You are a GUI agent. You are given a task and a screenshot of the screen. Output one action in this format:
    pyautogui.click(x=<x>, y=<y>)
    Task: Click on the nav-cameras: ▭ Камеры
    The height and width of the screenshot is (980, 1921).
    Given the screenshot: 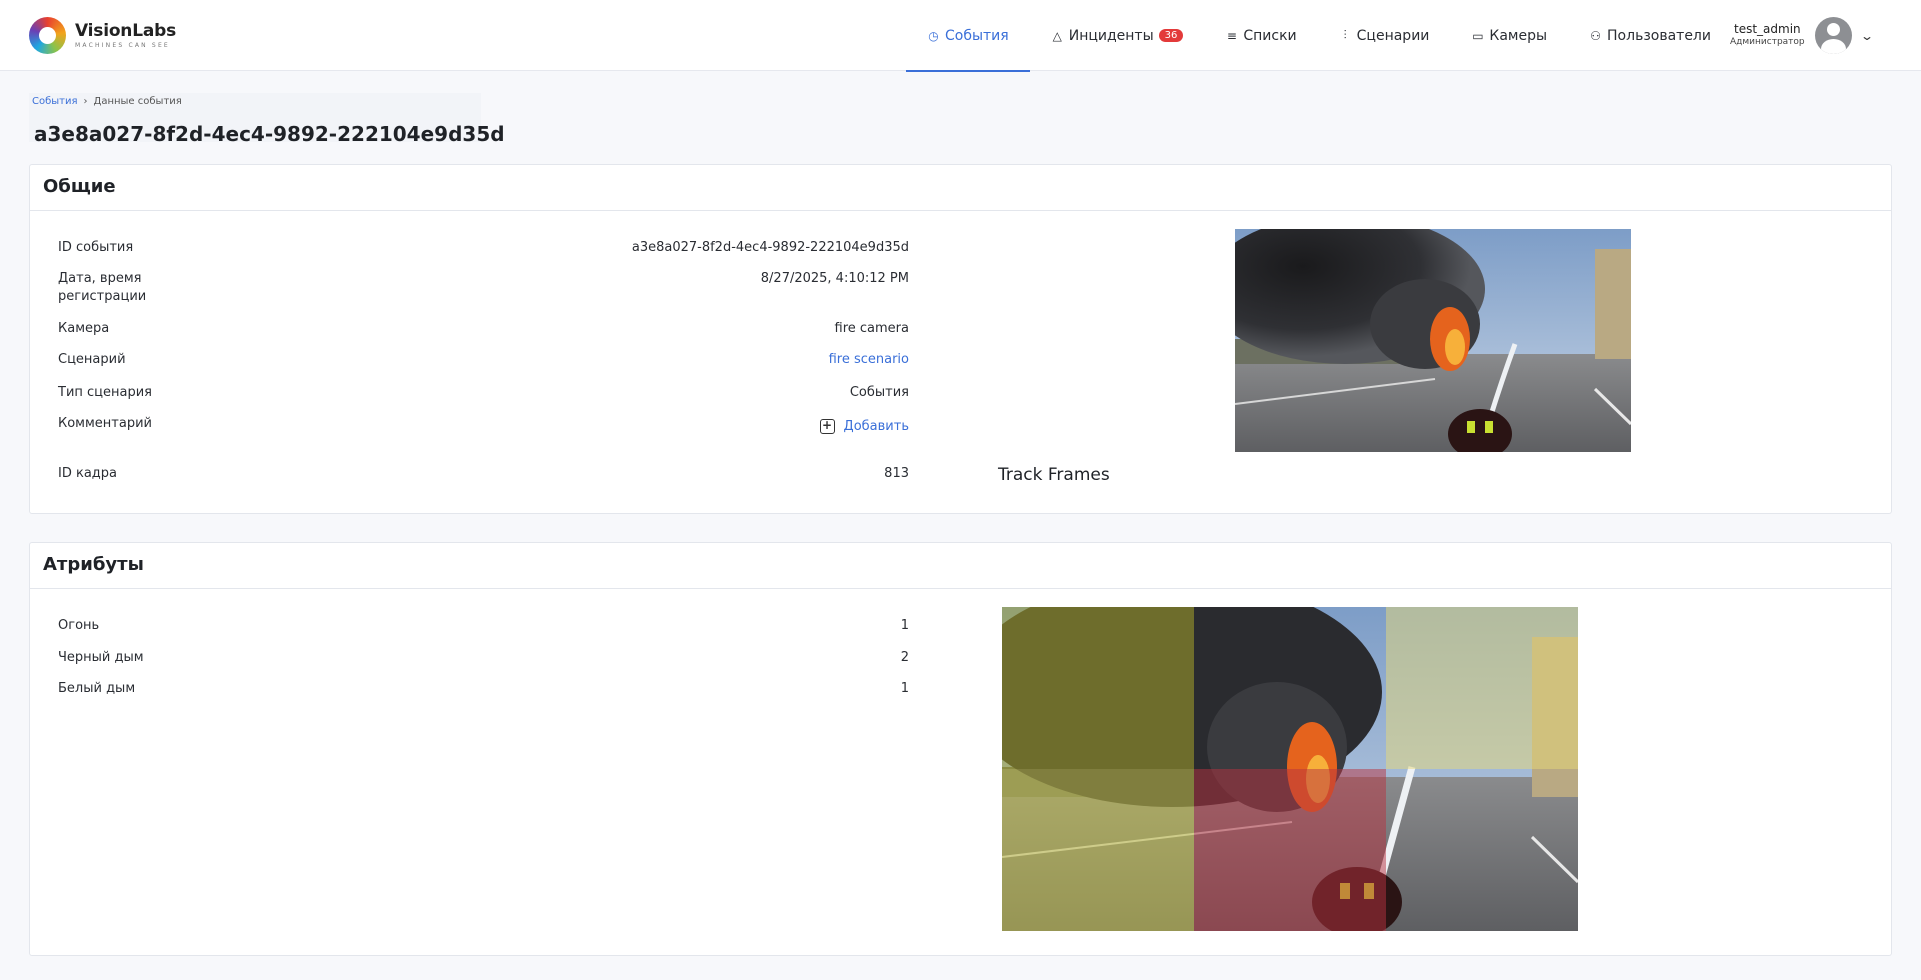 What is the action you would take?
    pyautogui.click(x=1509, y=35)
    